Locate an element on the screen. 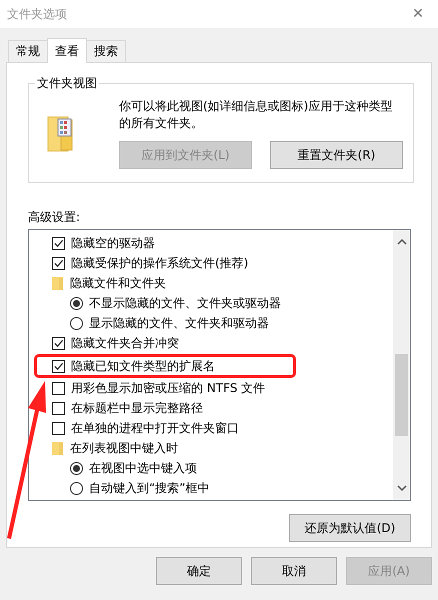  option-label: 自动键入到“搜索”框中 is located at coordinates (149, 488).